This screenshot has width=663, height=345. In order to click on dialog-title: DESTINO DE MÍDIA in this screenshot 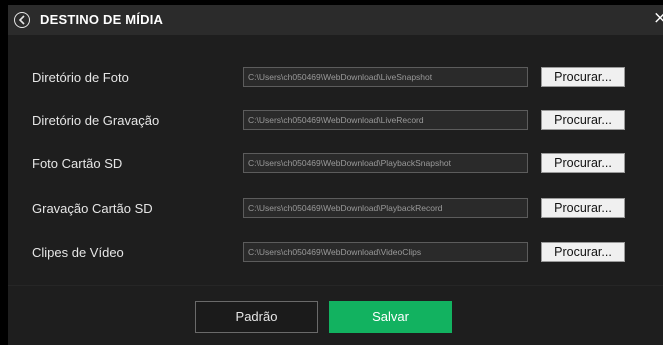, I will do `click(102, 19)`.